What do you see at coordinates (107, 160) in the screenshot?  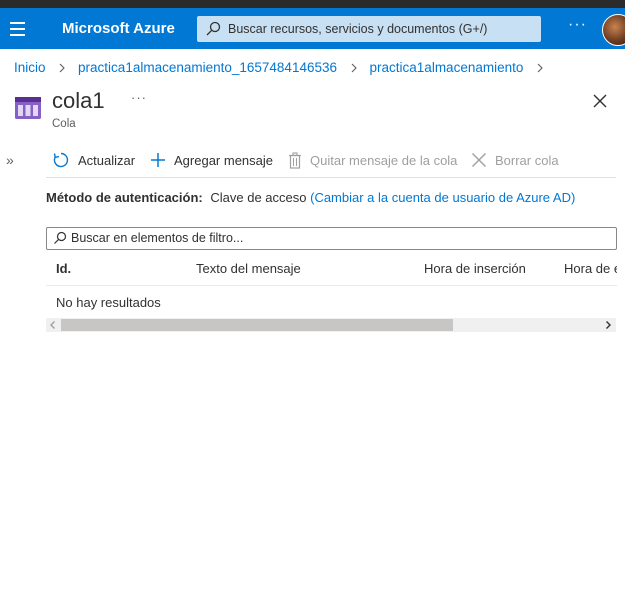 I see `refresh-label: Actualizar` at bounding box center [107, 160].